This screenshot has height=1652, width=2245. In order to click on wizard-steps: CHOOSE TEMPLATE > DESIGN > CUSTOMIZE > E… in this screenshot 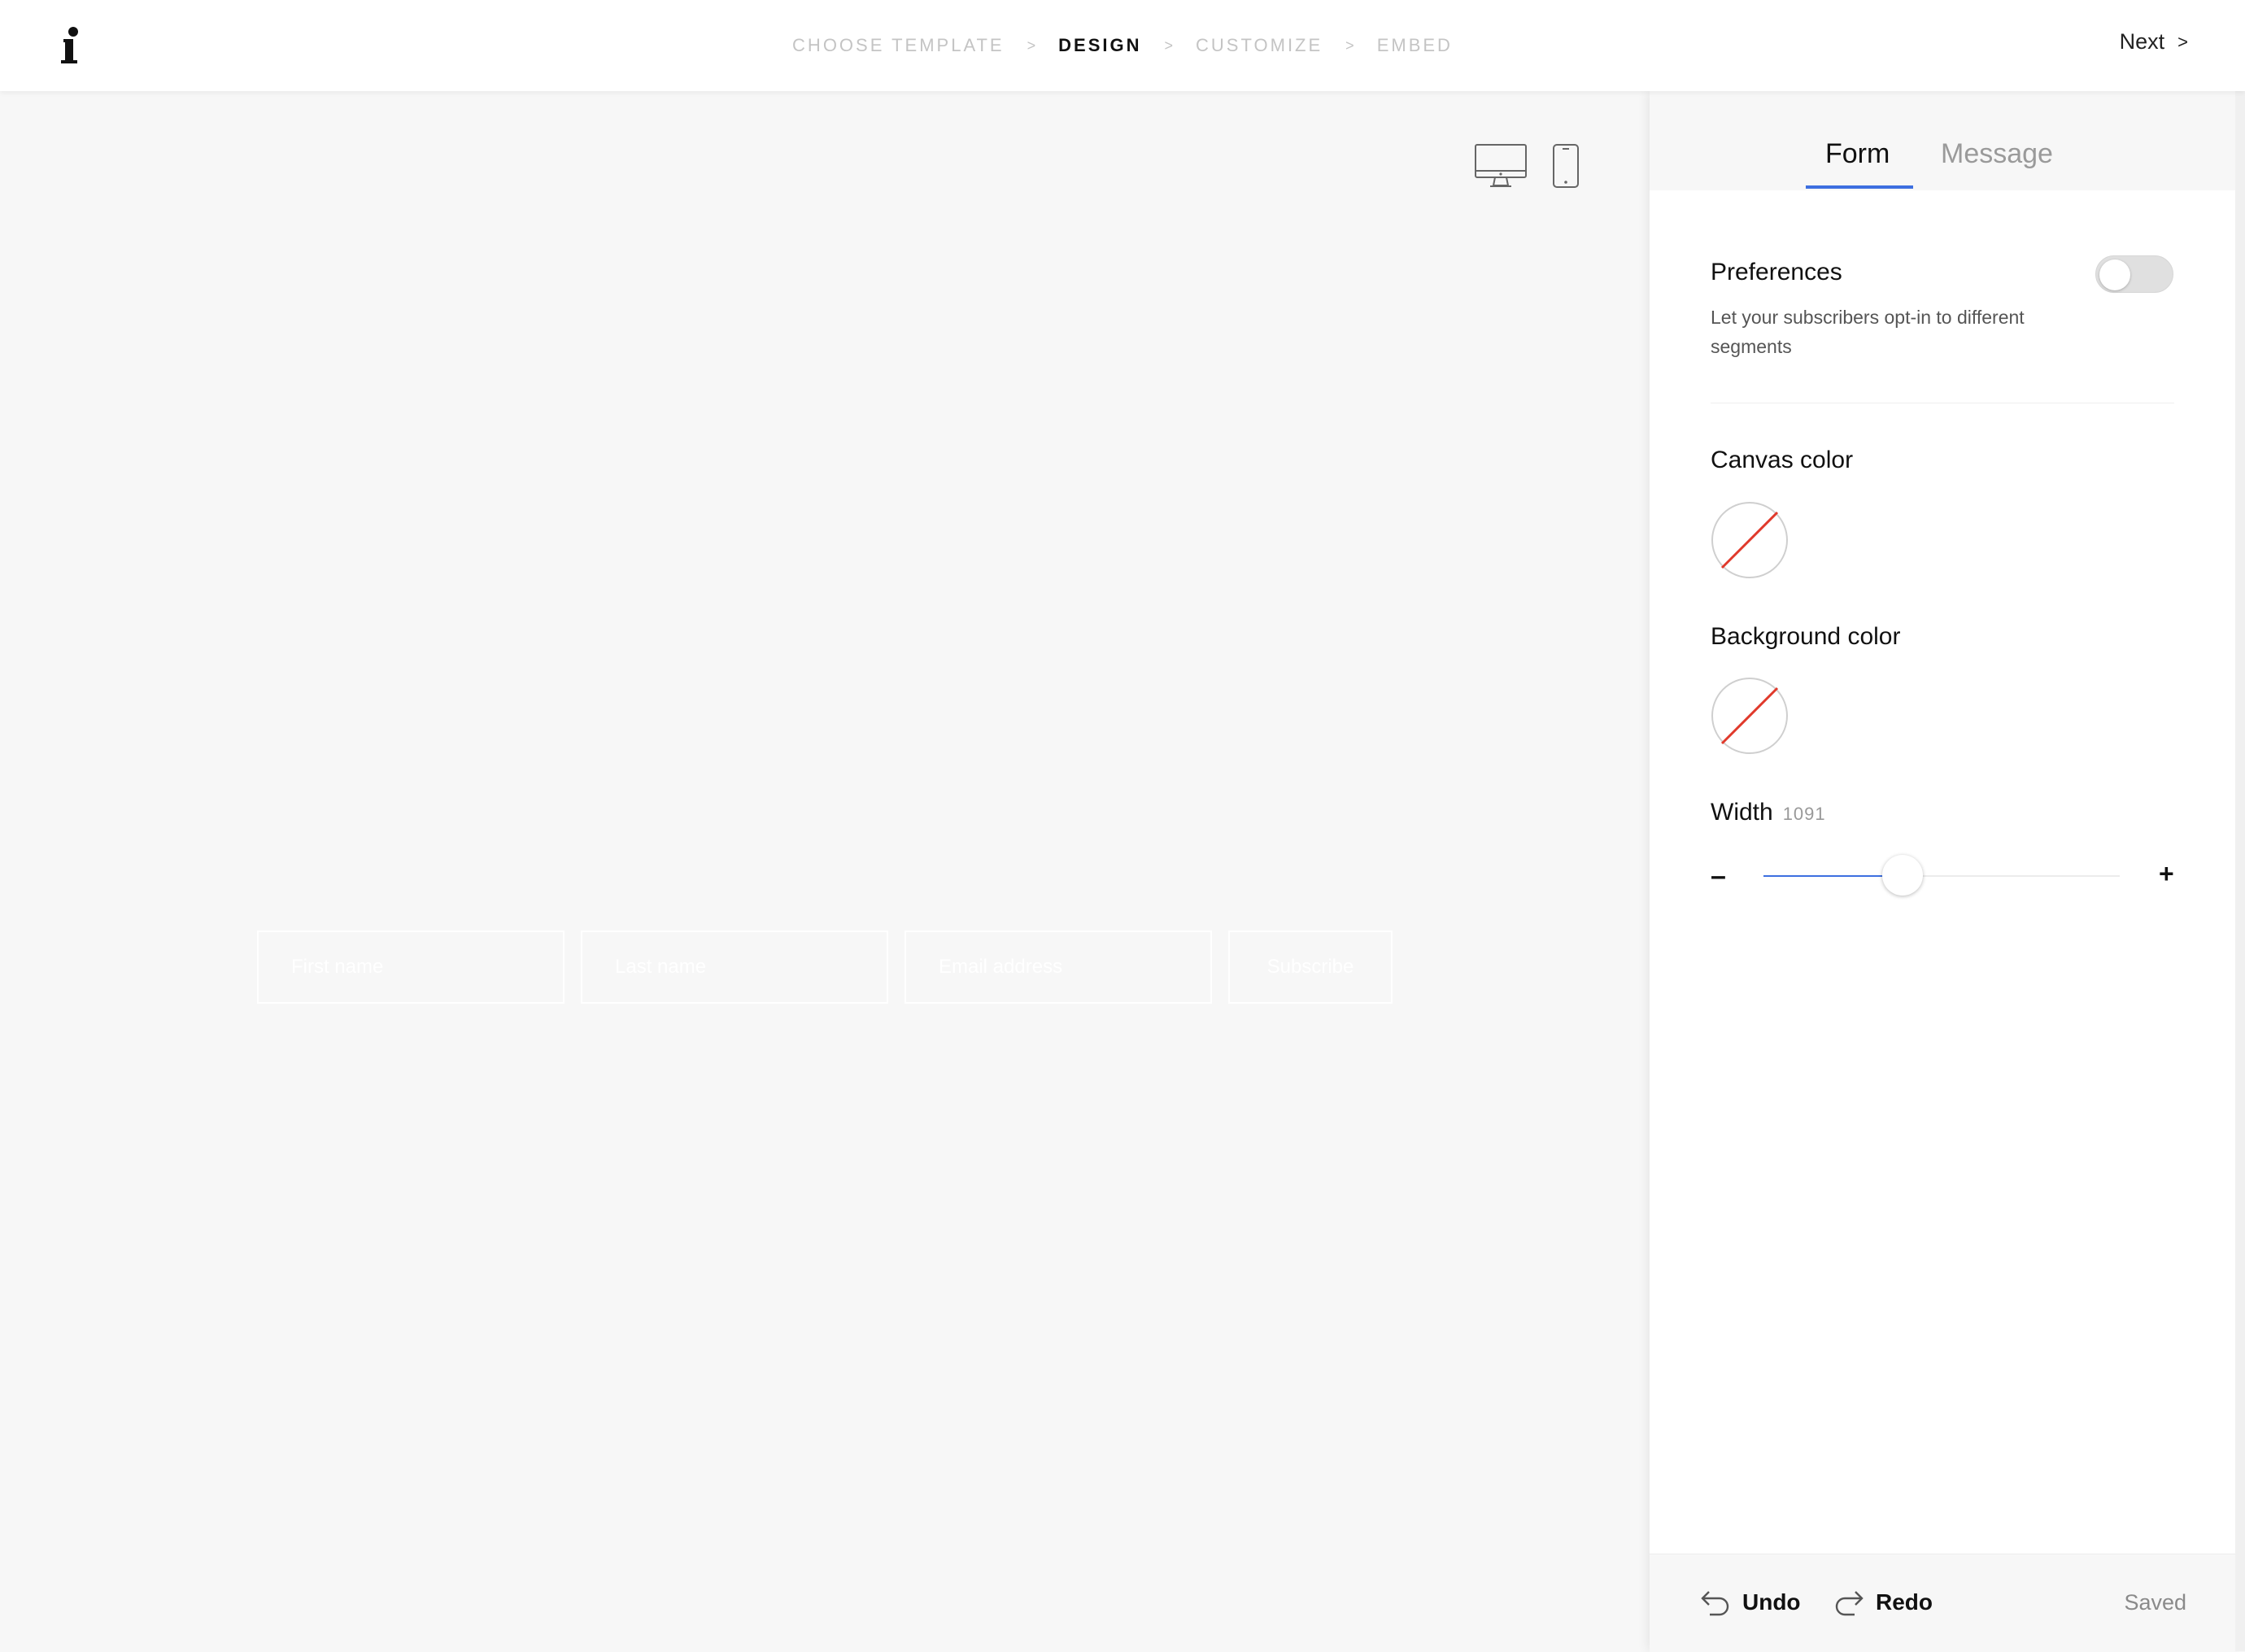, I will do `click(1122, 45)`.